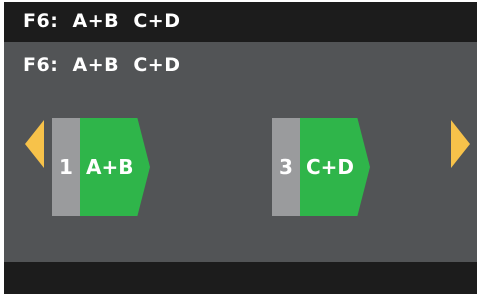 This screenshot has height=294, width=482. Describe the element at coordinates (34, 144) in the screenshot. I see `previous-arrow-icon` at that location.